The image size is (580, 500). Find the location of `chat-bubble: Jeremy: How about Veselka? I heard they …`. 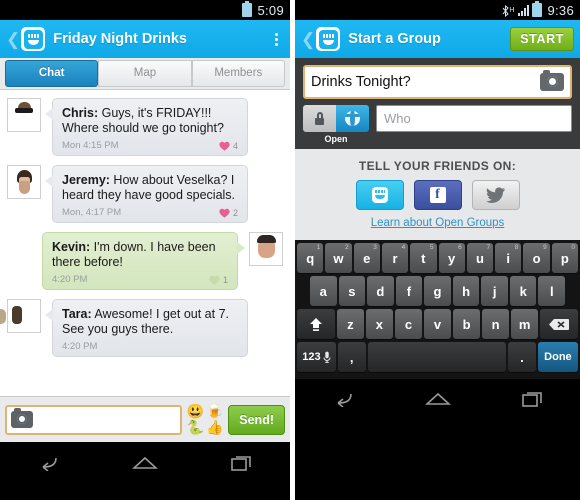

chat-bubble: Jeremy: How about Veselka? I heard they … is located at coordinates (146, 194).